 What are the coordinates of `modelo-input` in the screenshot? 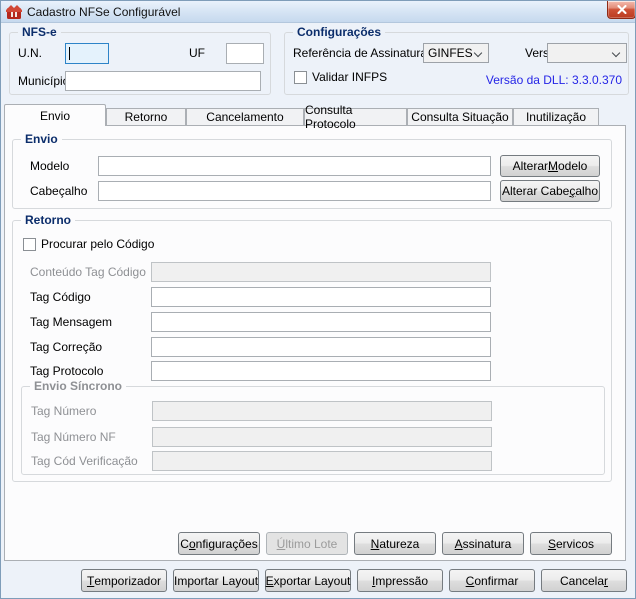 It's located at (294, 166).